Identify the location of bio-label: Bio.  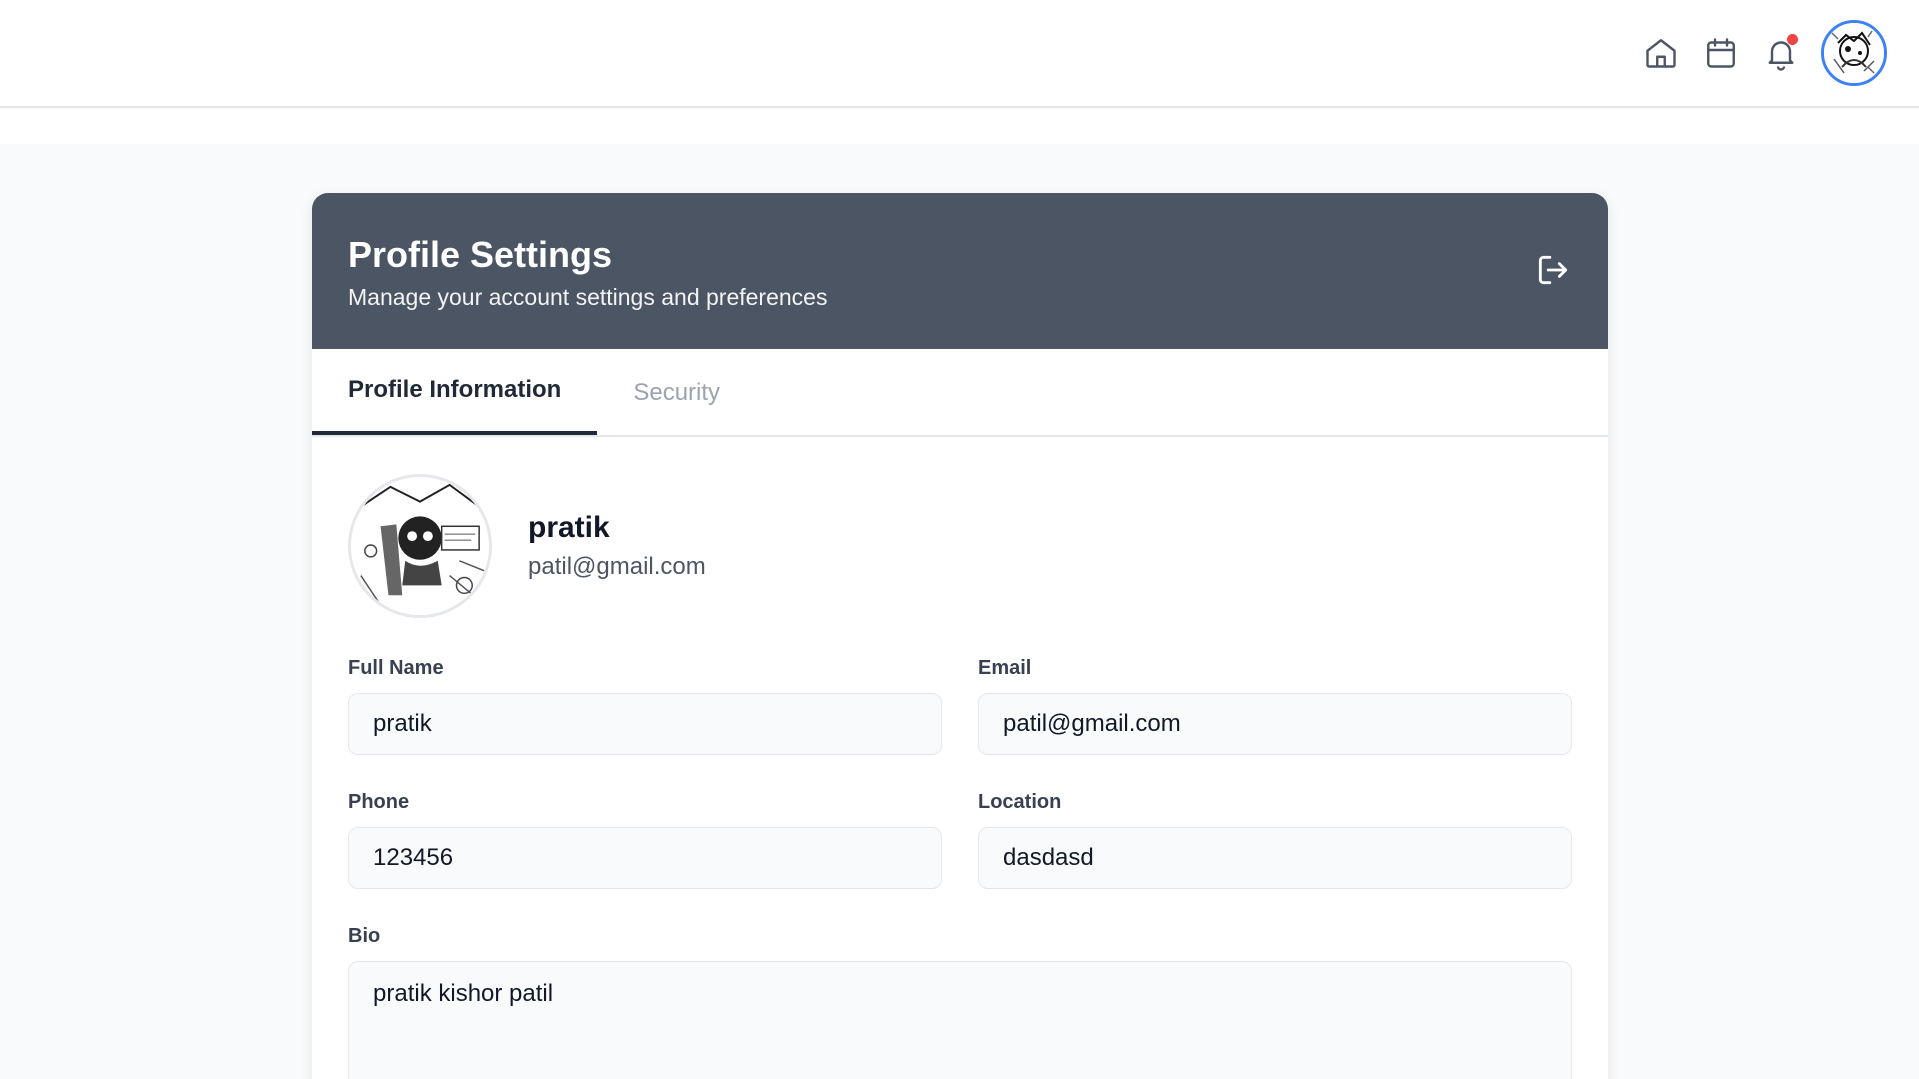
(364, 936).